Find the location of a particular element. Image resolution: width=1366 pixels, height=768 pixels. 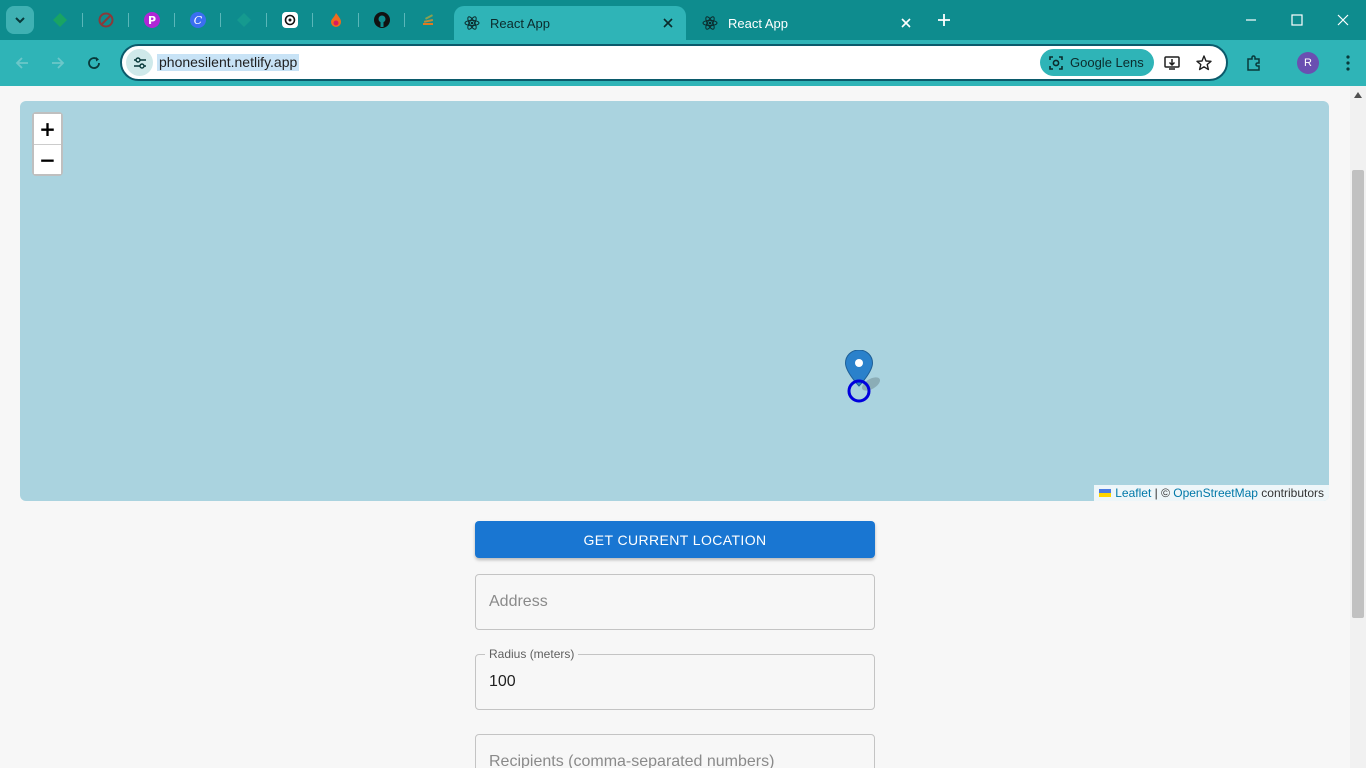

install-app-button is located at coordinates (1172, 63).